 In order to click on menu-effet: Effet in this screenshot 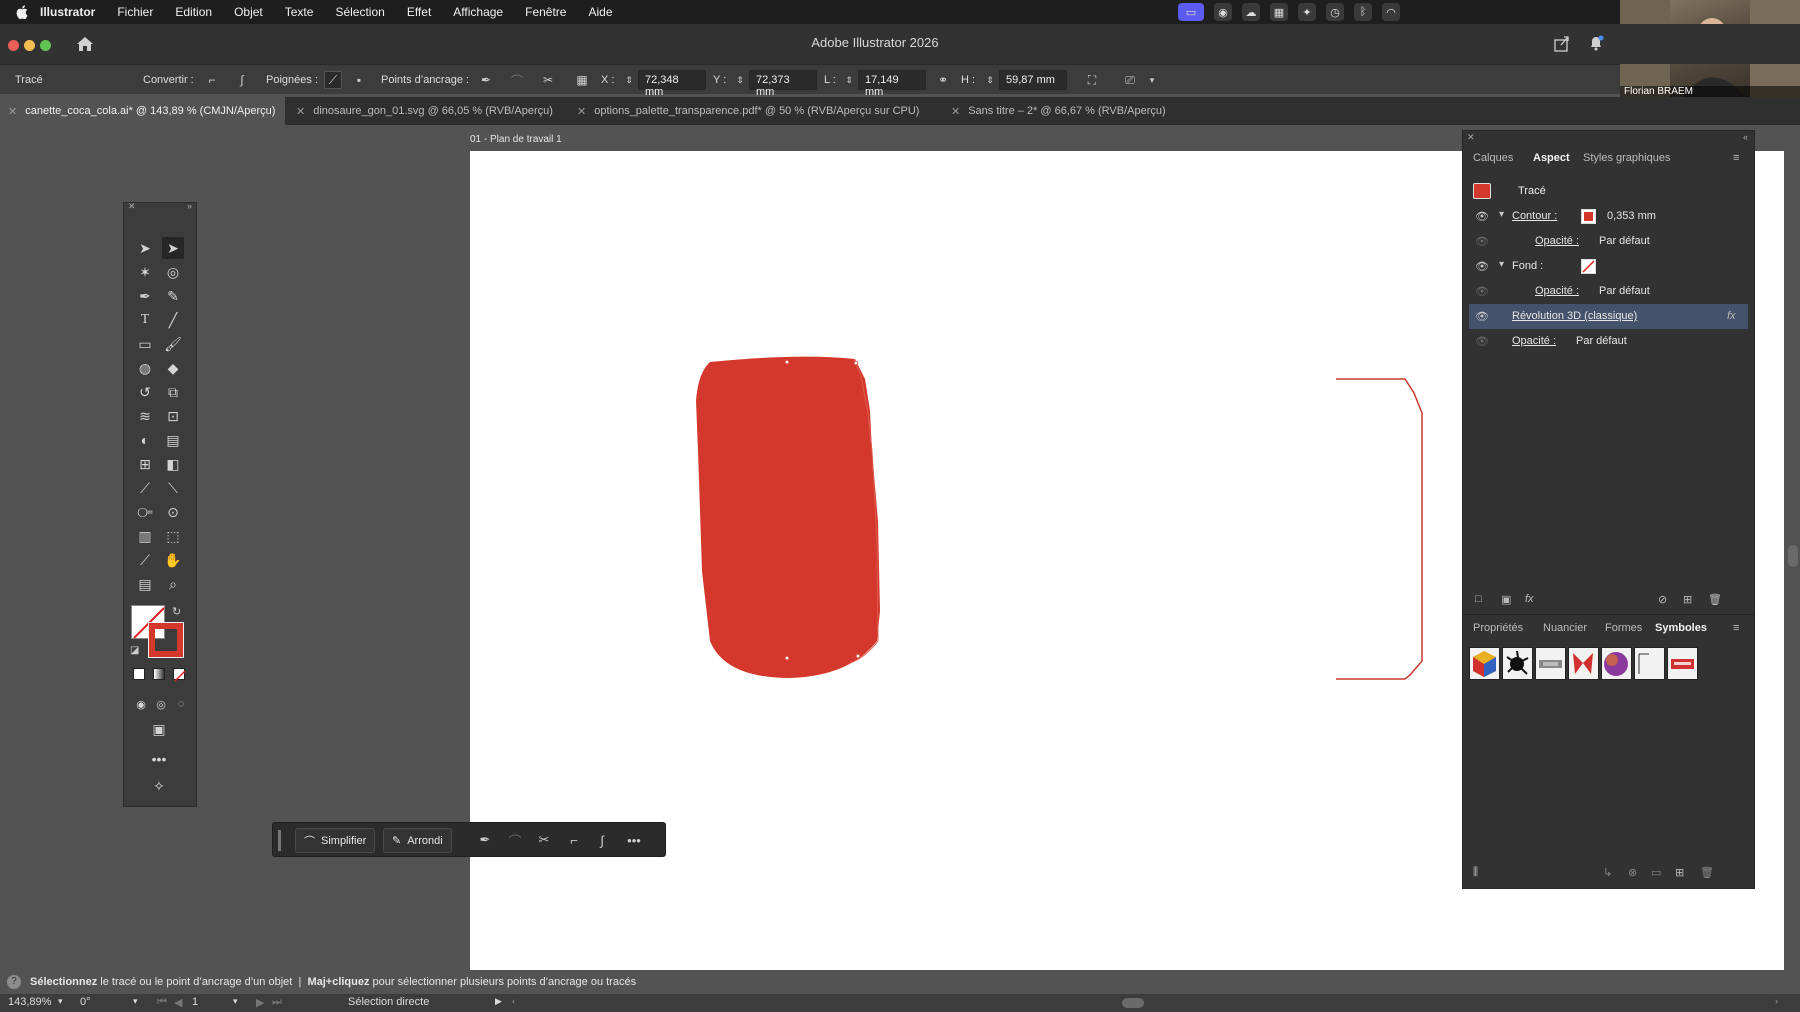, I will do `click(419, 12)`.